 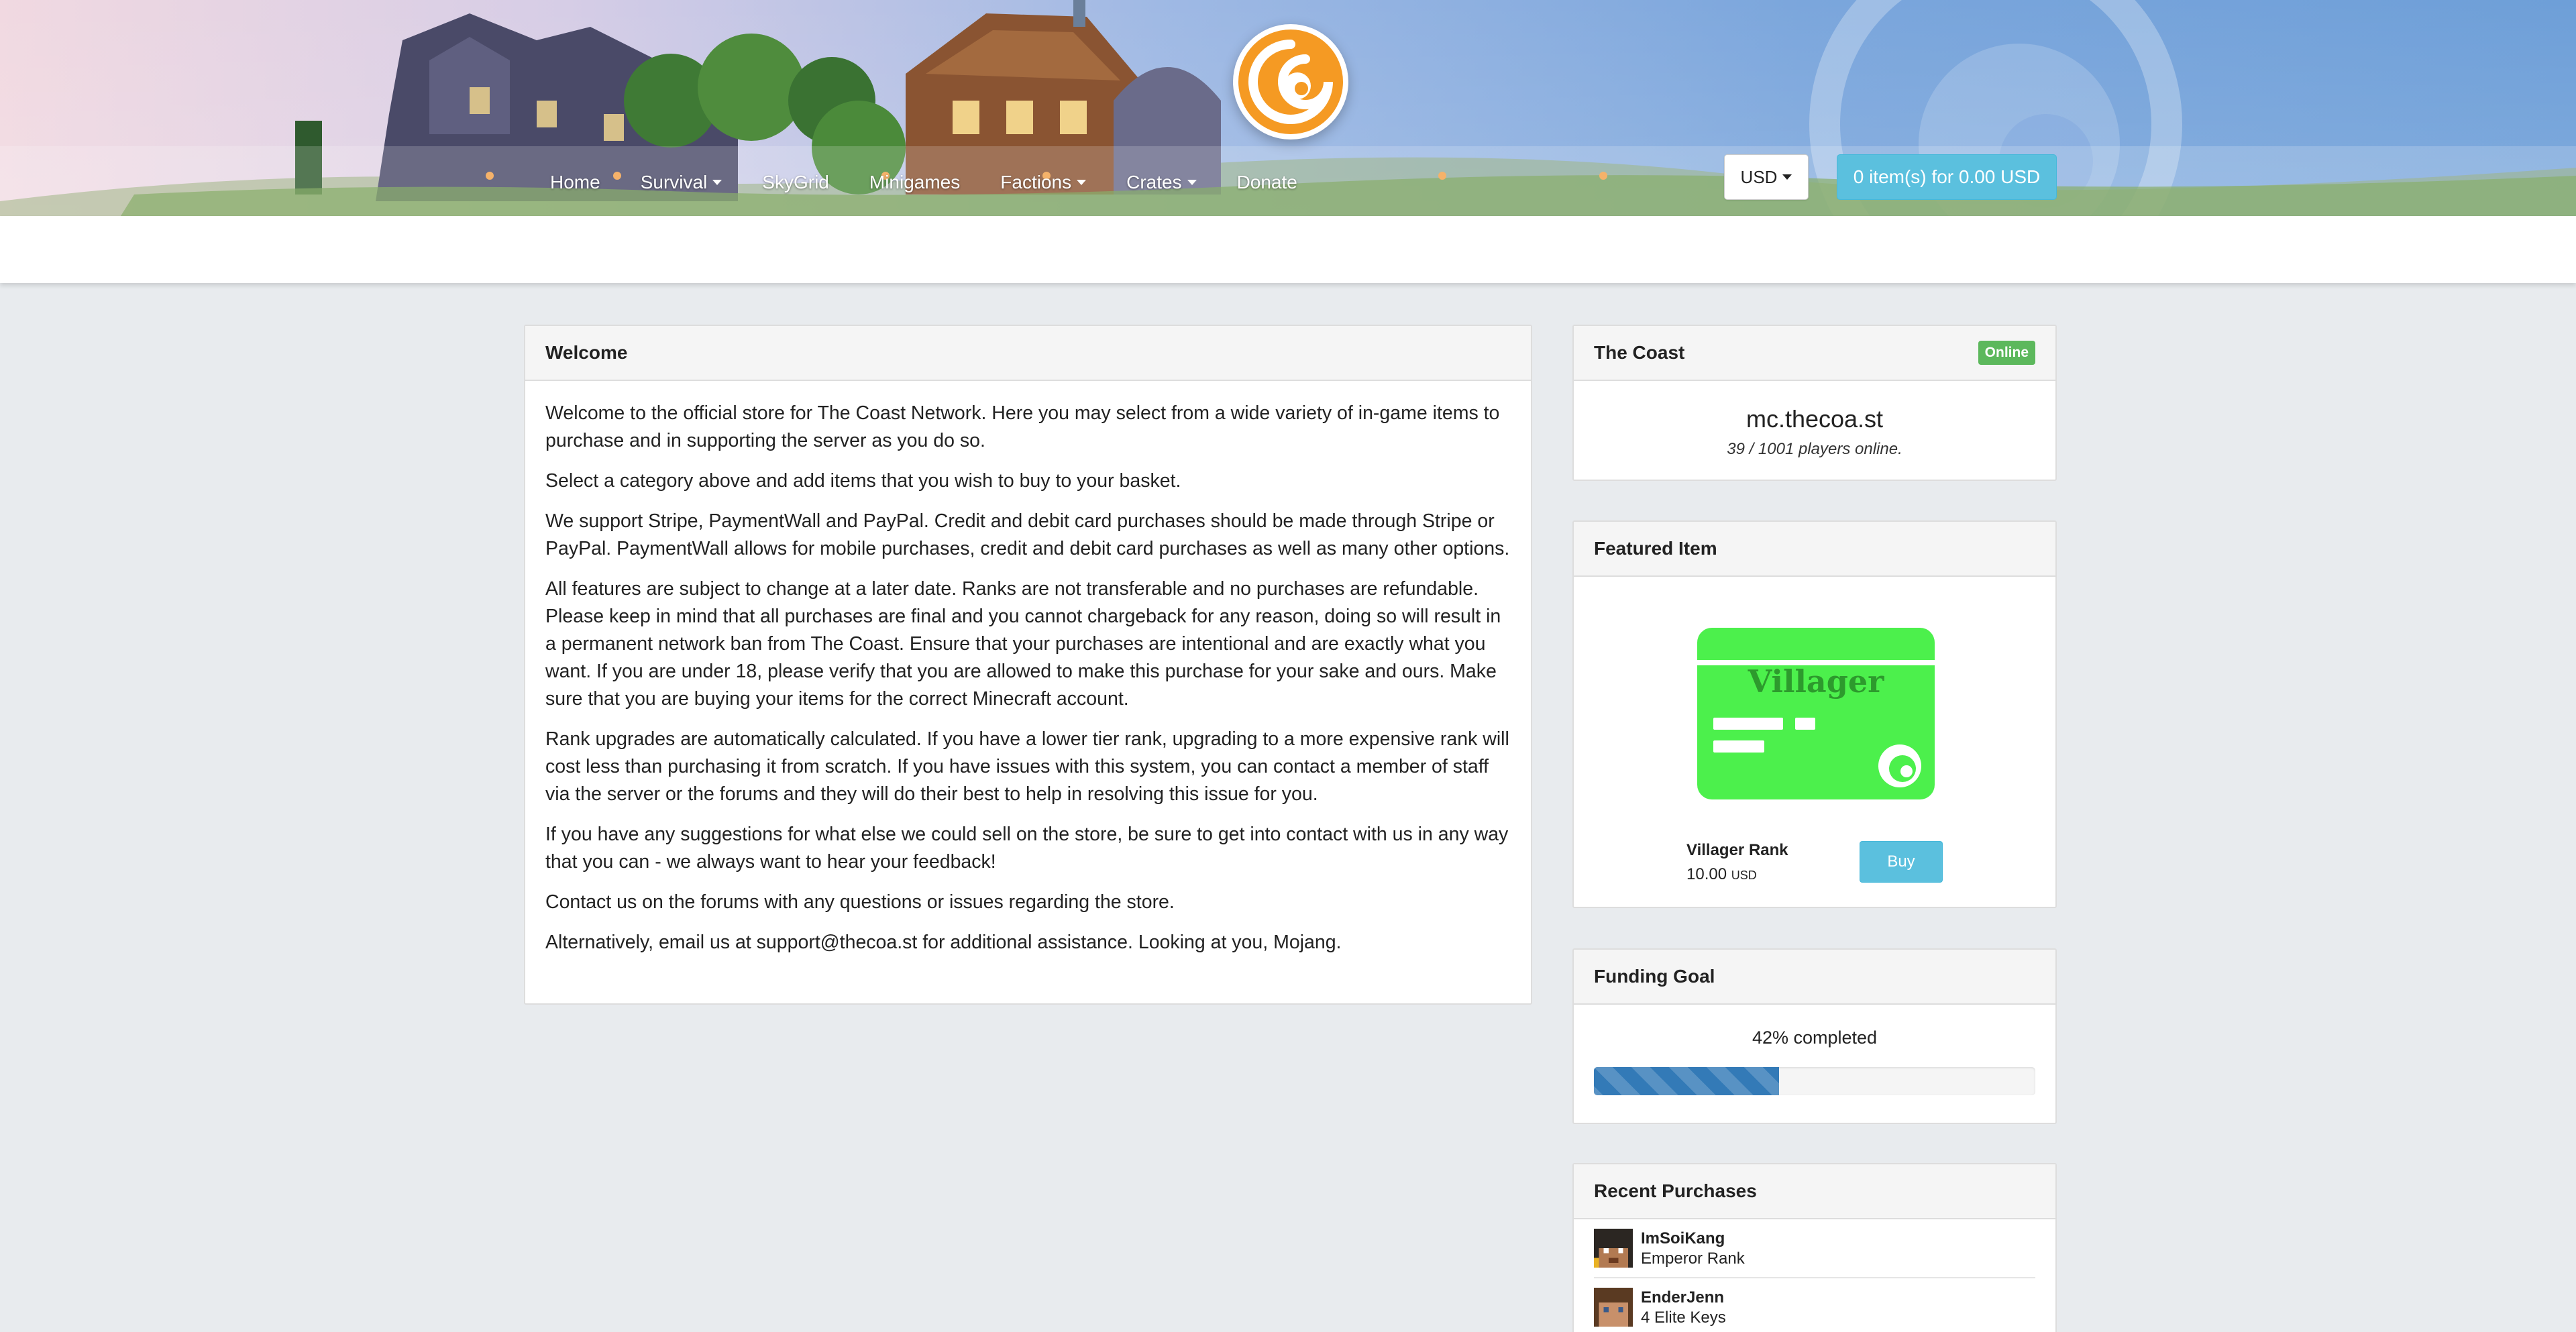 I want to click on panel-heading: Recent Purchases, so click(x=1814, y=1191).